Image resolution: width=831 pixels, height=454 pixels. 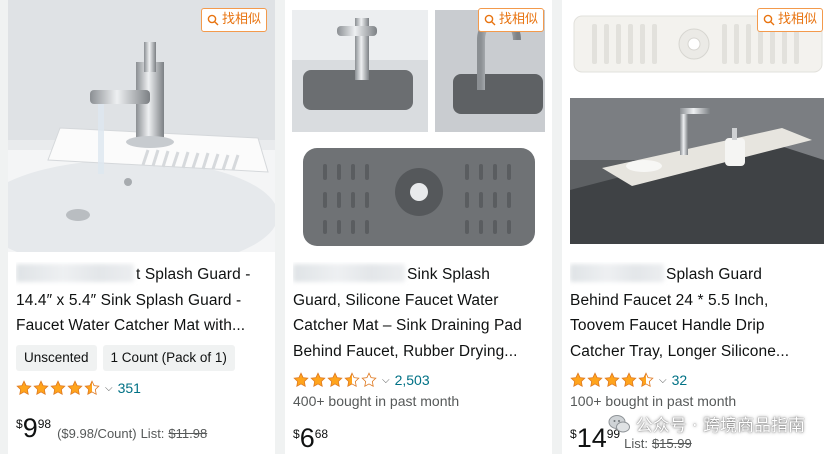 I want to click on variant-chips: Unscented 1 Count (Pack of 1), so click(x=125, y=358).